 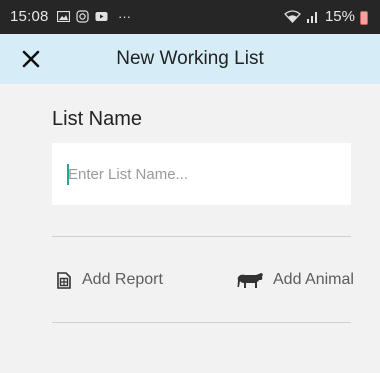 I want to click on instagram-icon, so click(x=82, y=16).